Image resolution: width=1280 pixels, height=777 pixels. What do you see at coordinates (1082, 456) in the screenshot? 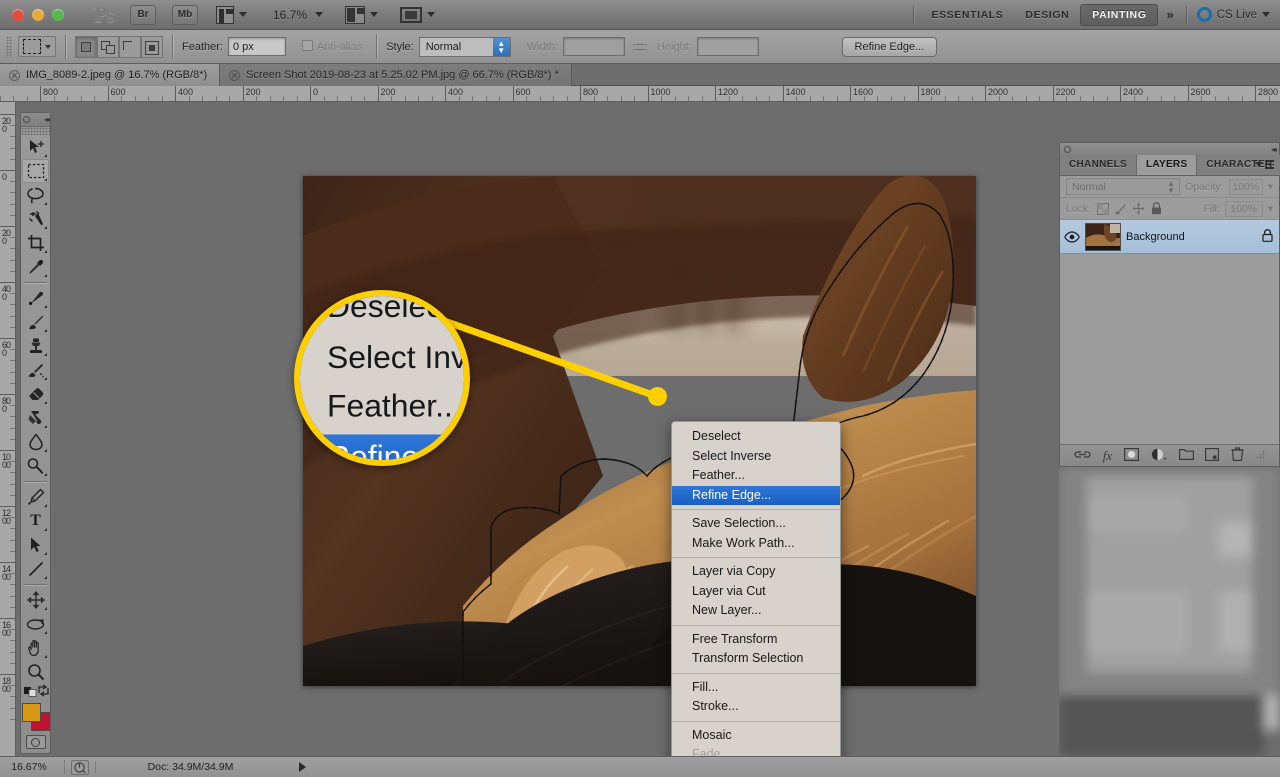
I see `link-layers-icon` at bounding box center [1082, 456].